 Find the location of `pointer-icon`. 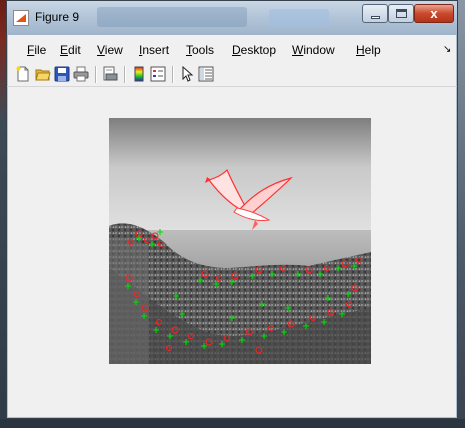

pointer-icon is located at coordinates (187, 74).